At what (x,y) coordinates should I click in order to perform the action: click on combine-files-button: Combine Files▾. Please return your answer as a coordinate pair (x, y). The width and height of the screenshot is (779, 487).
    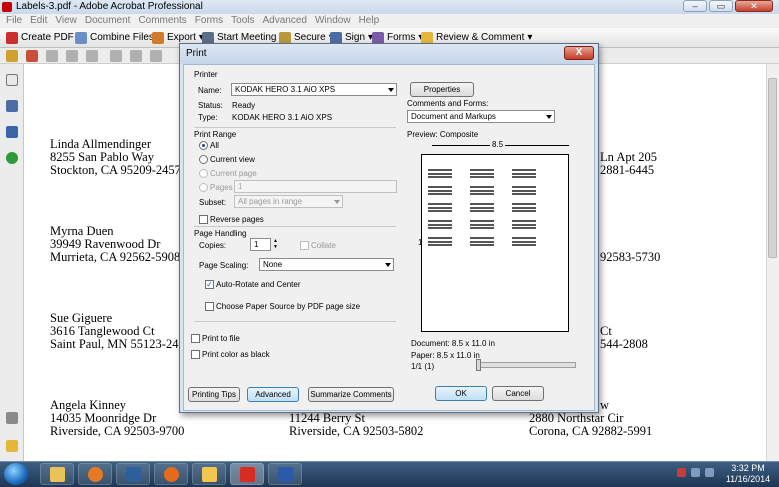
    Looking at the image, I should click on (118, 38).